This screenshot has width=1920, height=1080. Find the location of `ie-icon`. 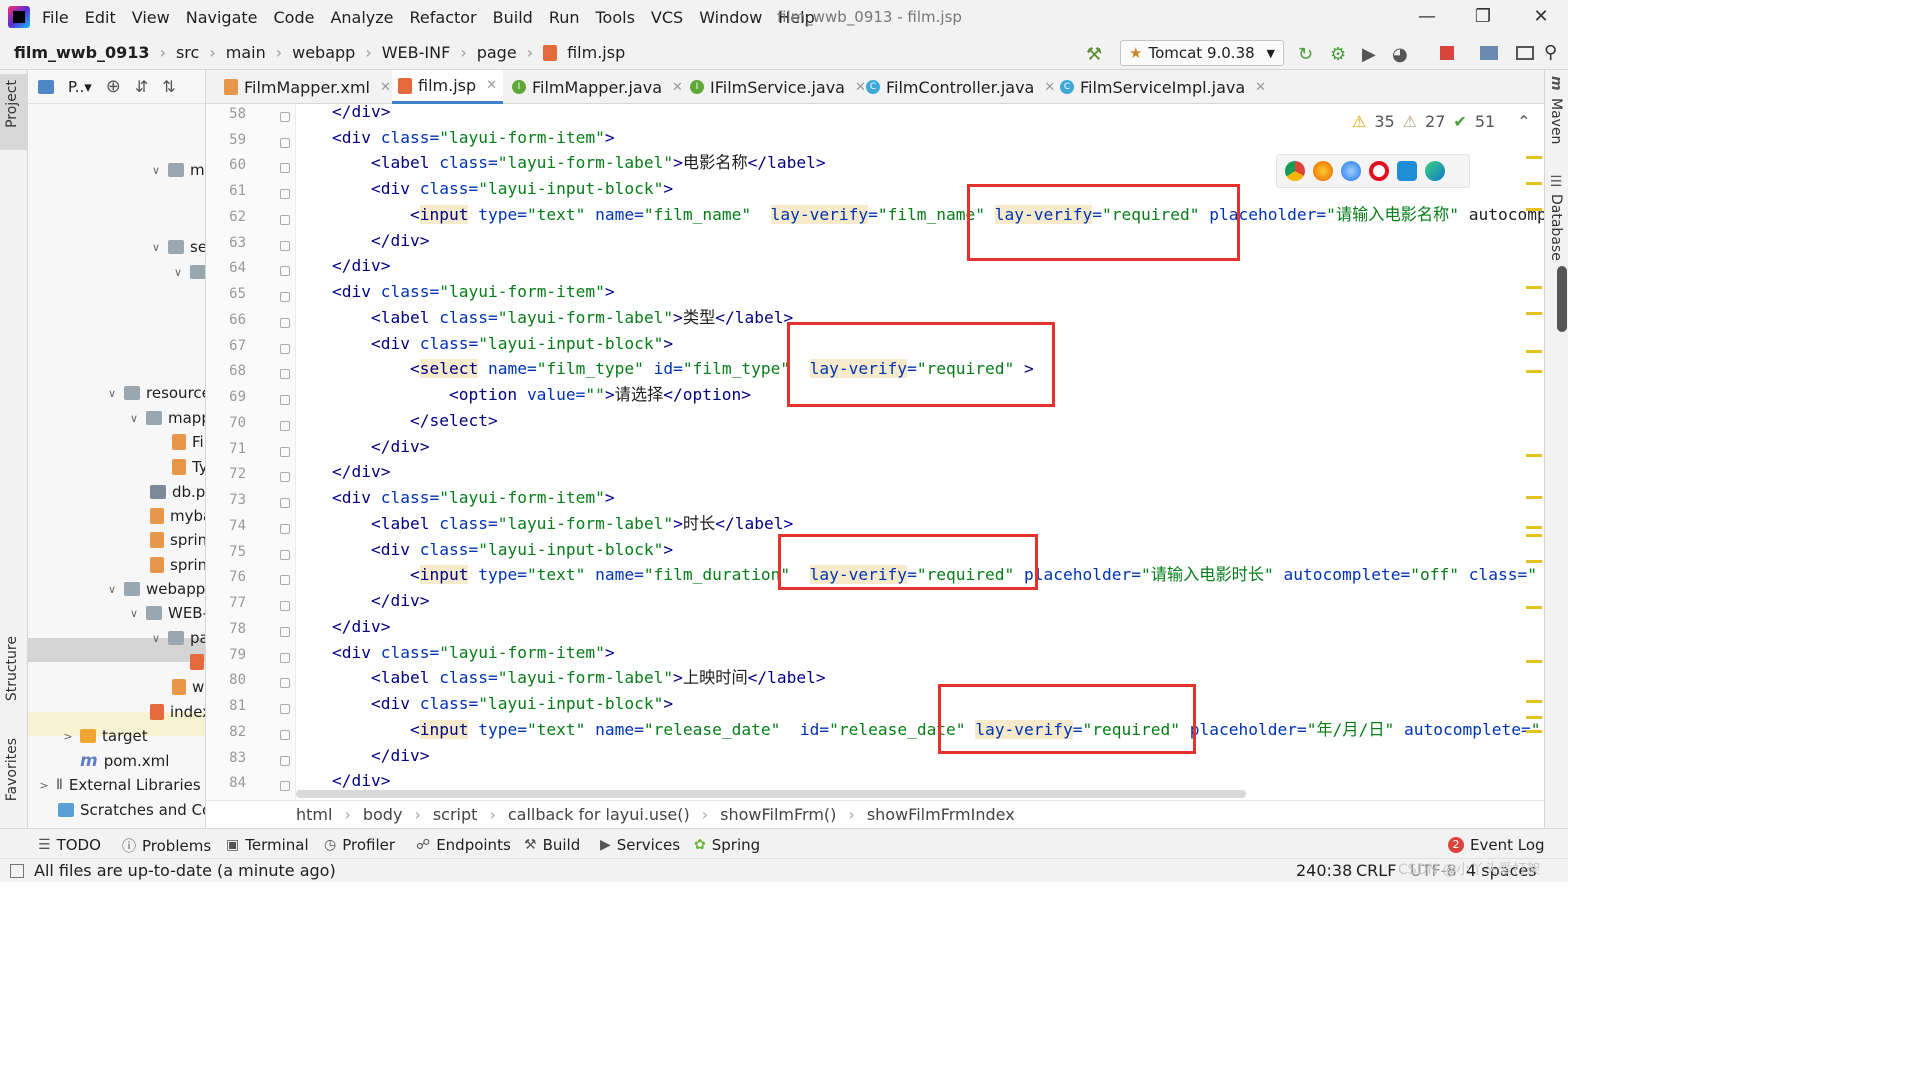

ie-icon is located at coordinates (1407, 171).